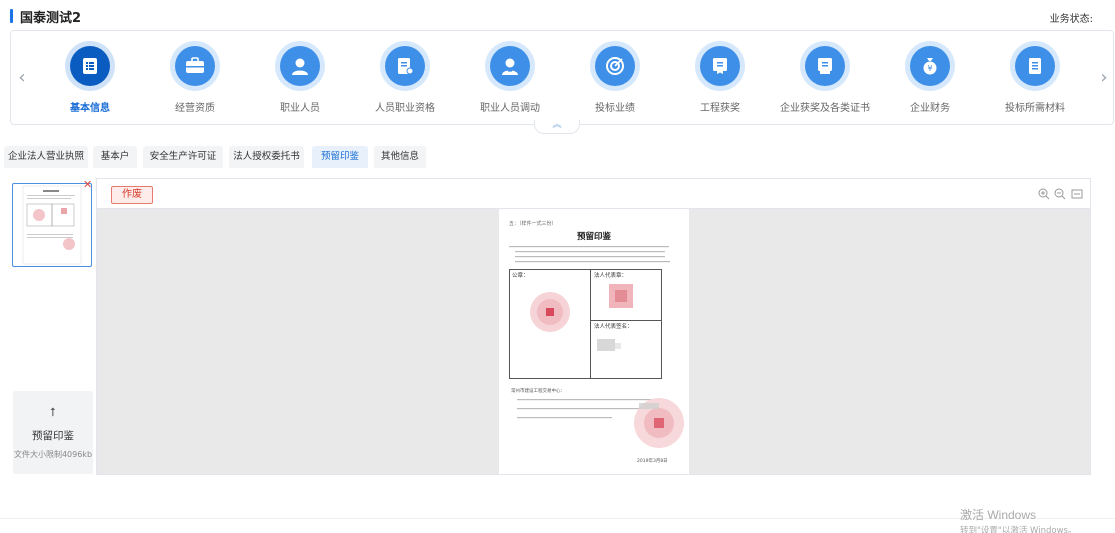 This screenshot has height=533, width=1115. Describe the element at coordinates (720, 66) in the screenshot. I see `award-icon` at that location.